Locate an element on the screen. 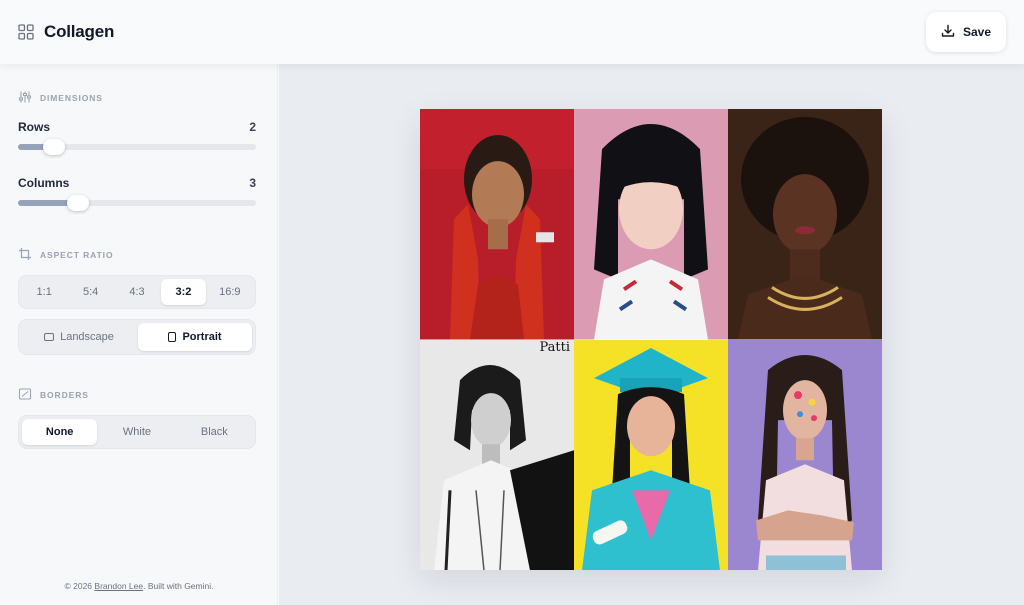 Image resolution: width=1024 pixels, height=605 pixels. rows-slider-block: Rows 2 is located at coordinates (137, 137).